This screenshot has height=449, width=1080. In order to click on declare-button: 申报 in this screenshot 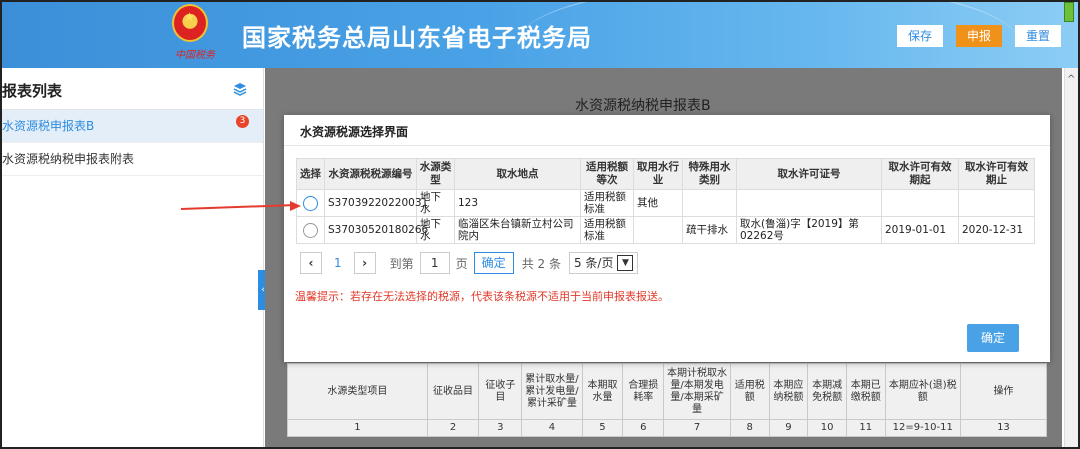, I will do `click(979, 36)`.